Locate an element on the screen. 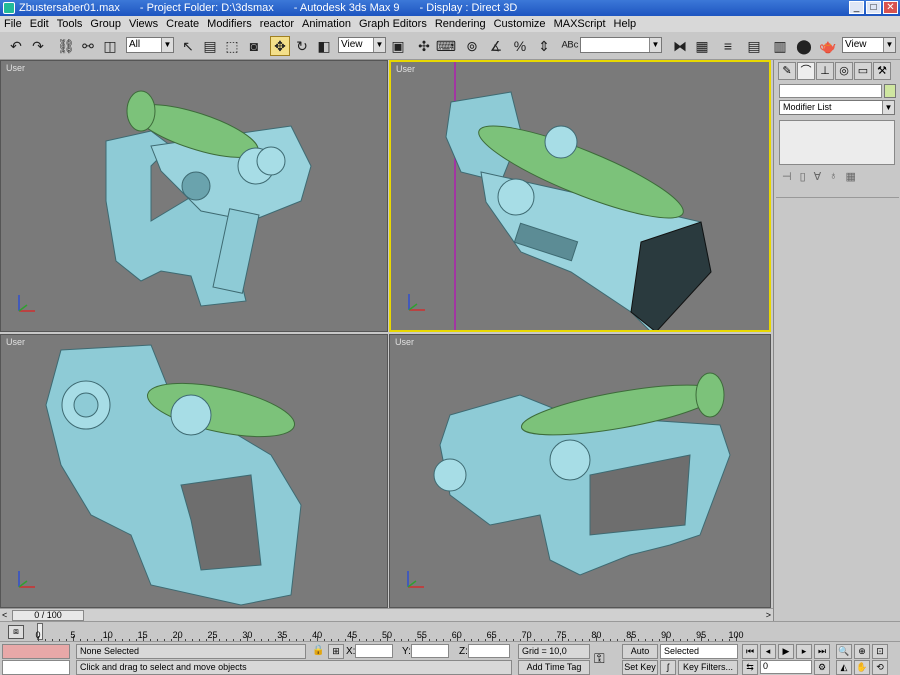 The width and height of the screenshot is (900, 675). add-time-tag-button: Add Time Tag is located at coordinates (554, 667).